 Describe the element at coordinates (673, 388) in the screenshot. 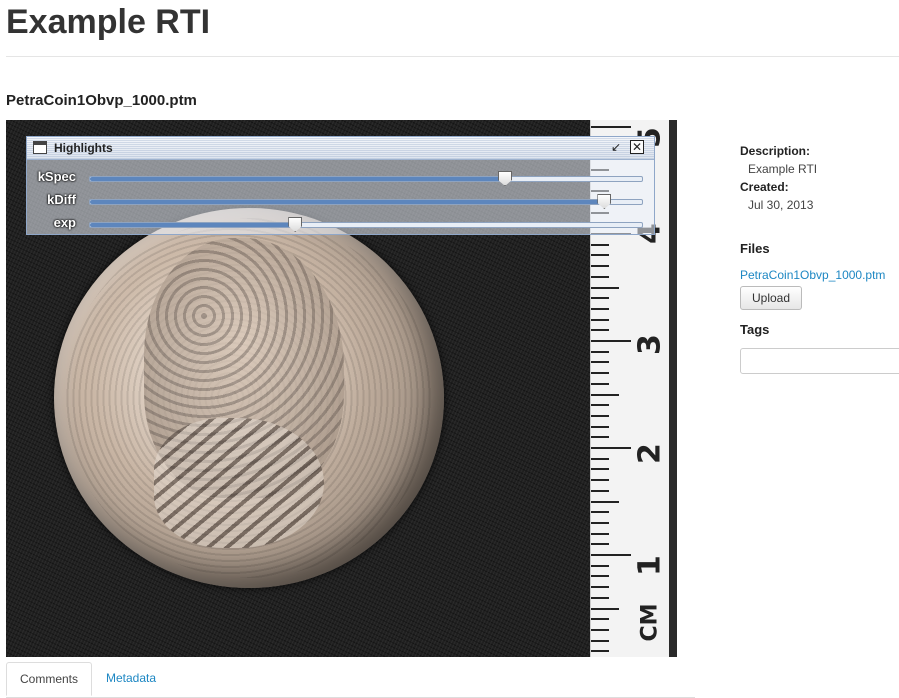

I see `viewer-edge` at that location.